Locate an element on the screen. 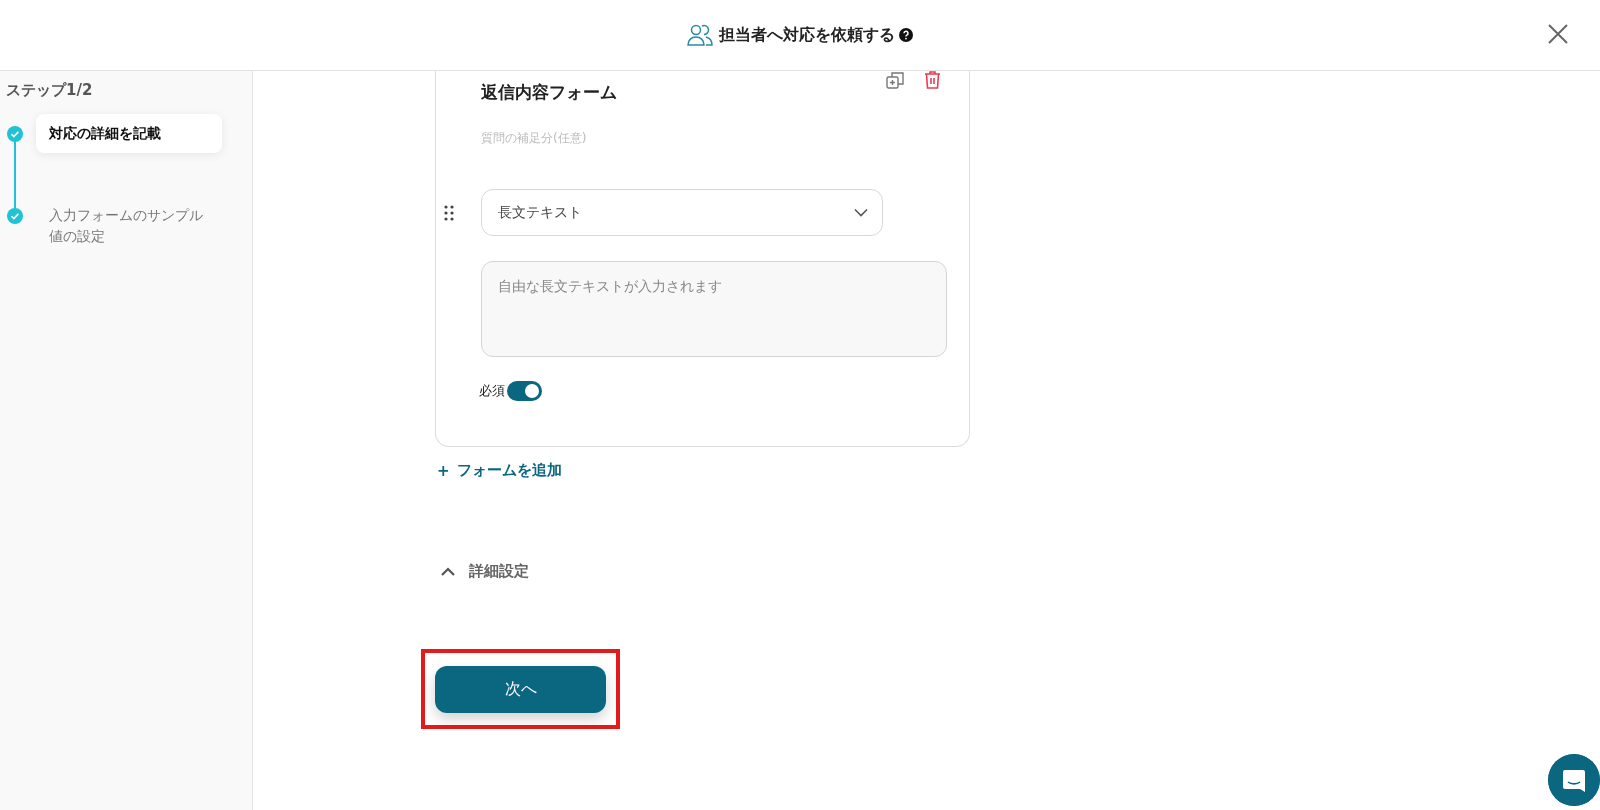 This screenshot has width=1600, height=810. close-icon is located at coordinates (1558, 34).